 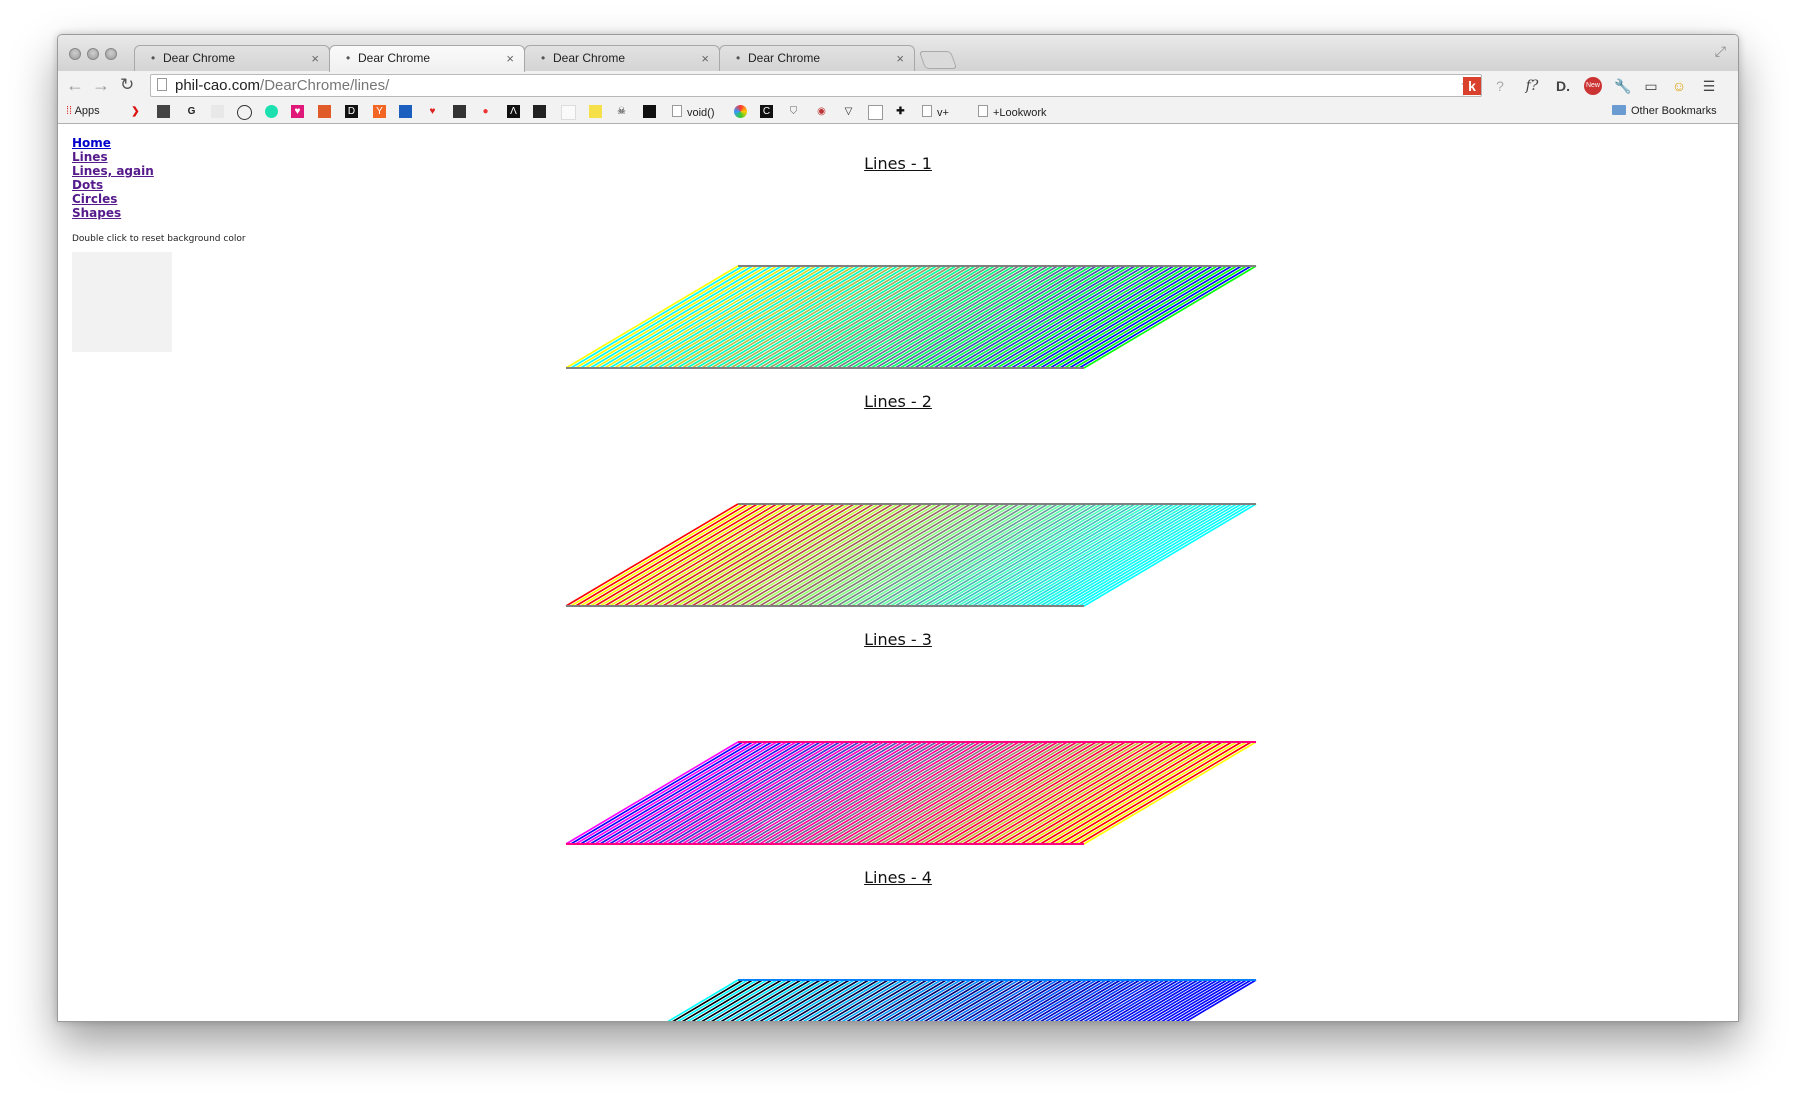 What do you see at coordinates (1563, 86) in the screenshot?
I see `extension-d-icon: D.` at bounding box center [1563, 86].